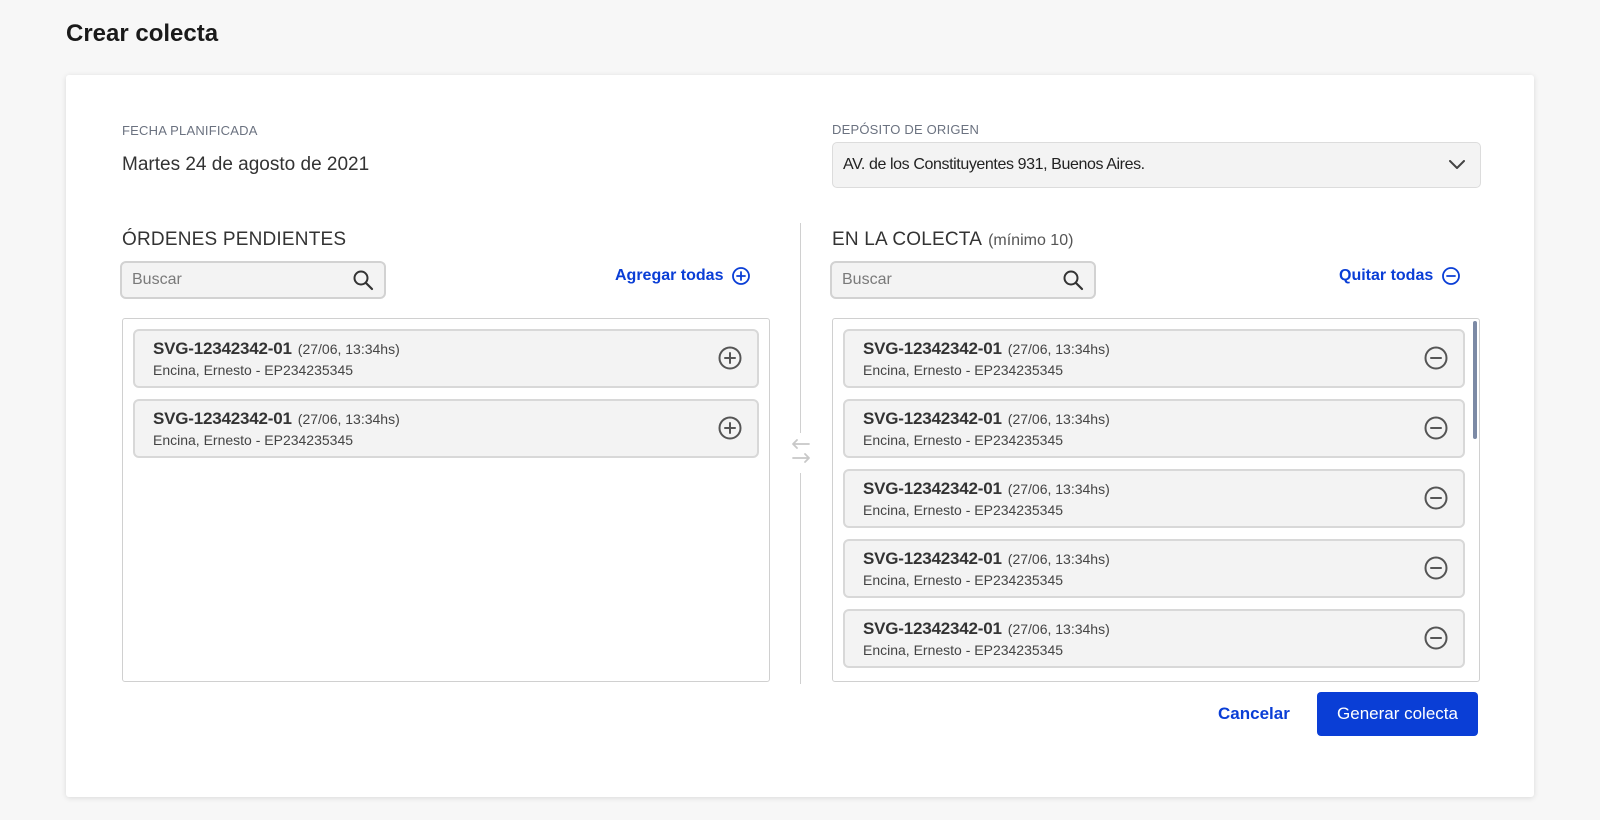 This screenshot has height=820, width=1600. What do you see at coordinates (142, 33) in the screenshot?
I see `page-title: Crear colecta` at bounding box center [142, 33].